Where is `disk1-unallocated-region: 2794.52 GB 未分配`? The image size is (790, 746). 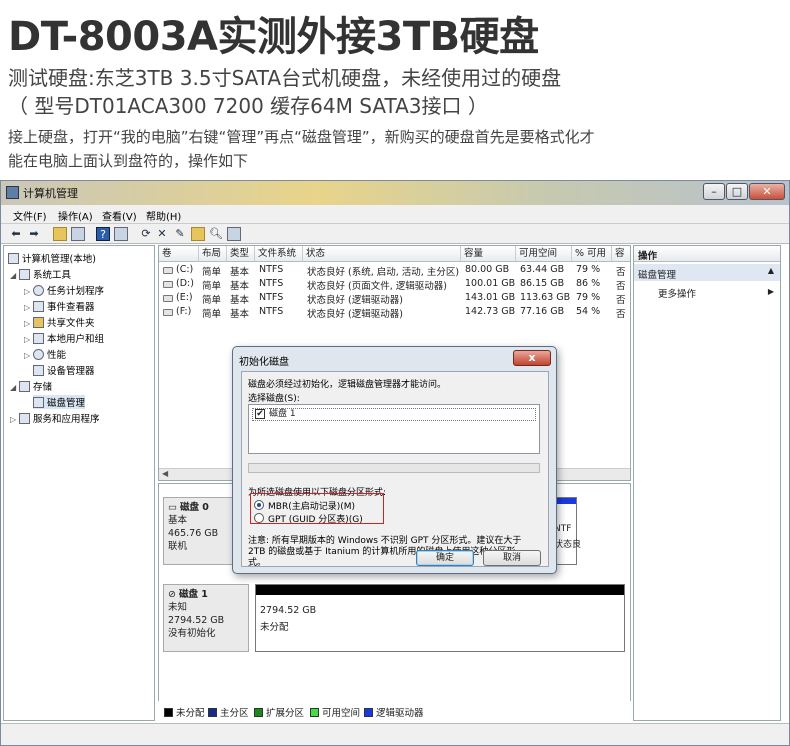 disk1-unallocated-region: 2794.52 GB 未分配 is located at coordinates (440, 618).